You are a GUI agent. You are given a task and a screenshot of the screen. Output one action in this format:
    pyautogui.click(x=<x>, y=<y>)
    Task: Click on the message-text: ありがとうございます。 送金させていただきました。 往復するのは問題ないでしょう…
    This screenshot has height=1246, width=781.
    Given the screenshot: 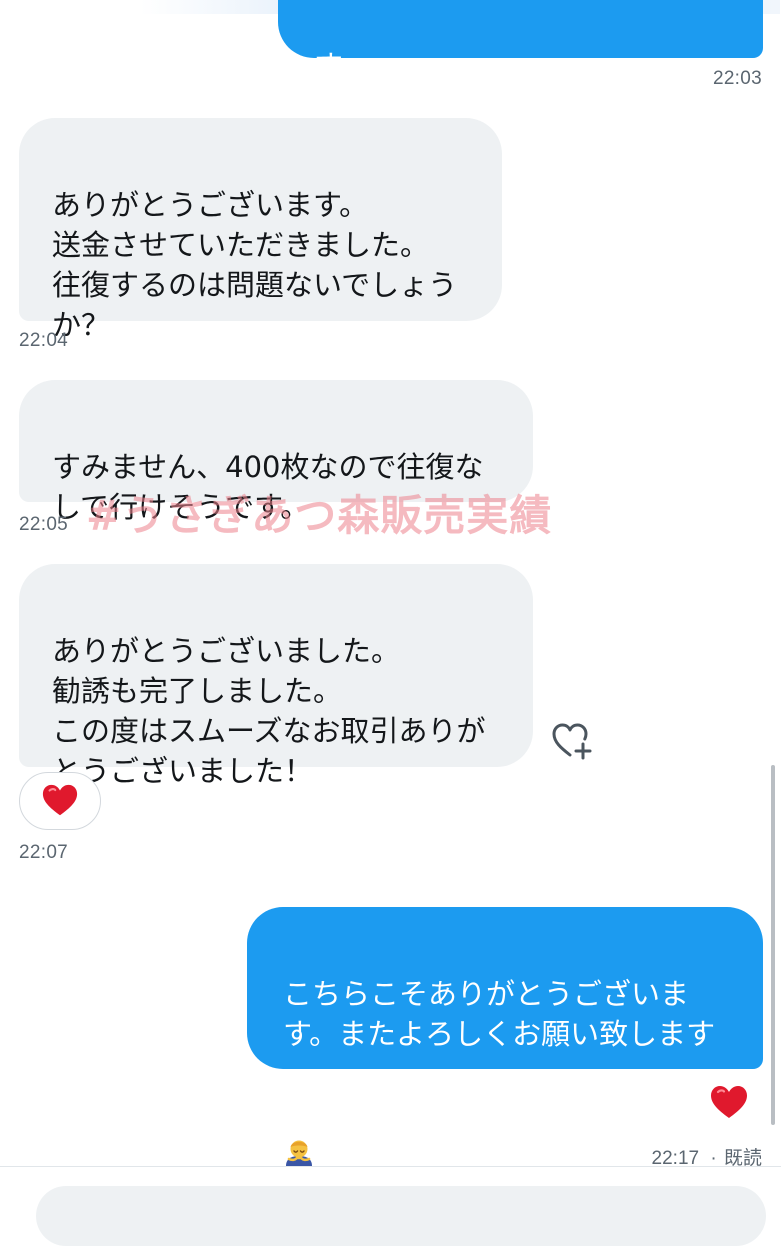 What is the action you would take?
    pyautogui.click(x=255, y=265)
    